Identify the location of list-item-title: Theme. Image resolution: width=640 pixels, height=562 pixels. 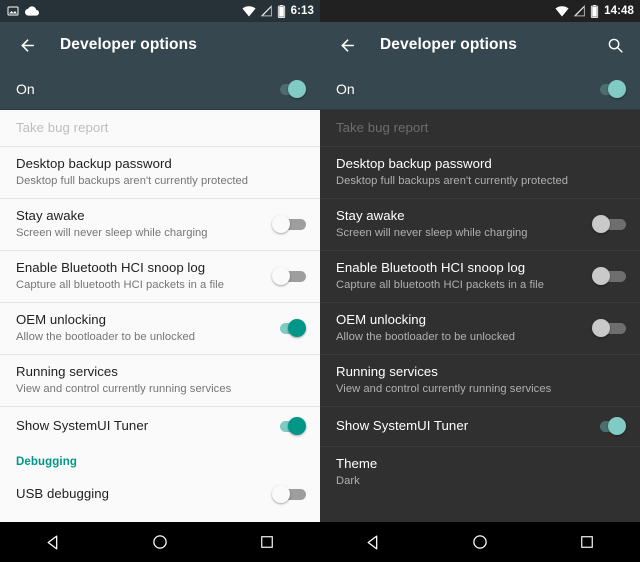
(357, 463).